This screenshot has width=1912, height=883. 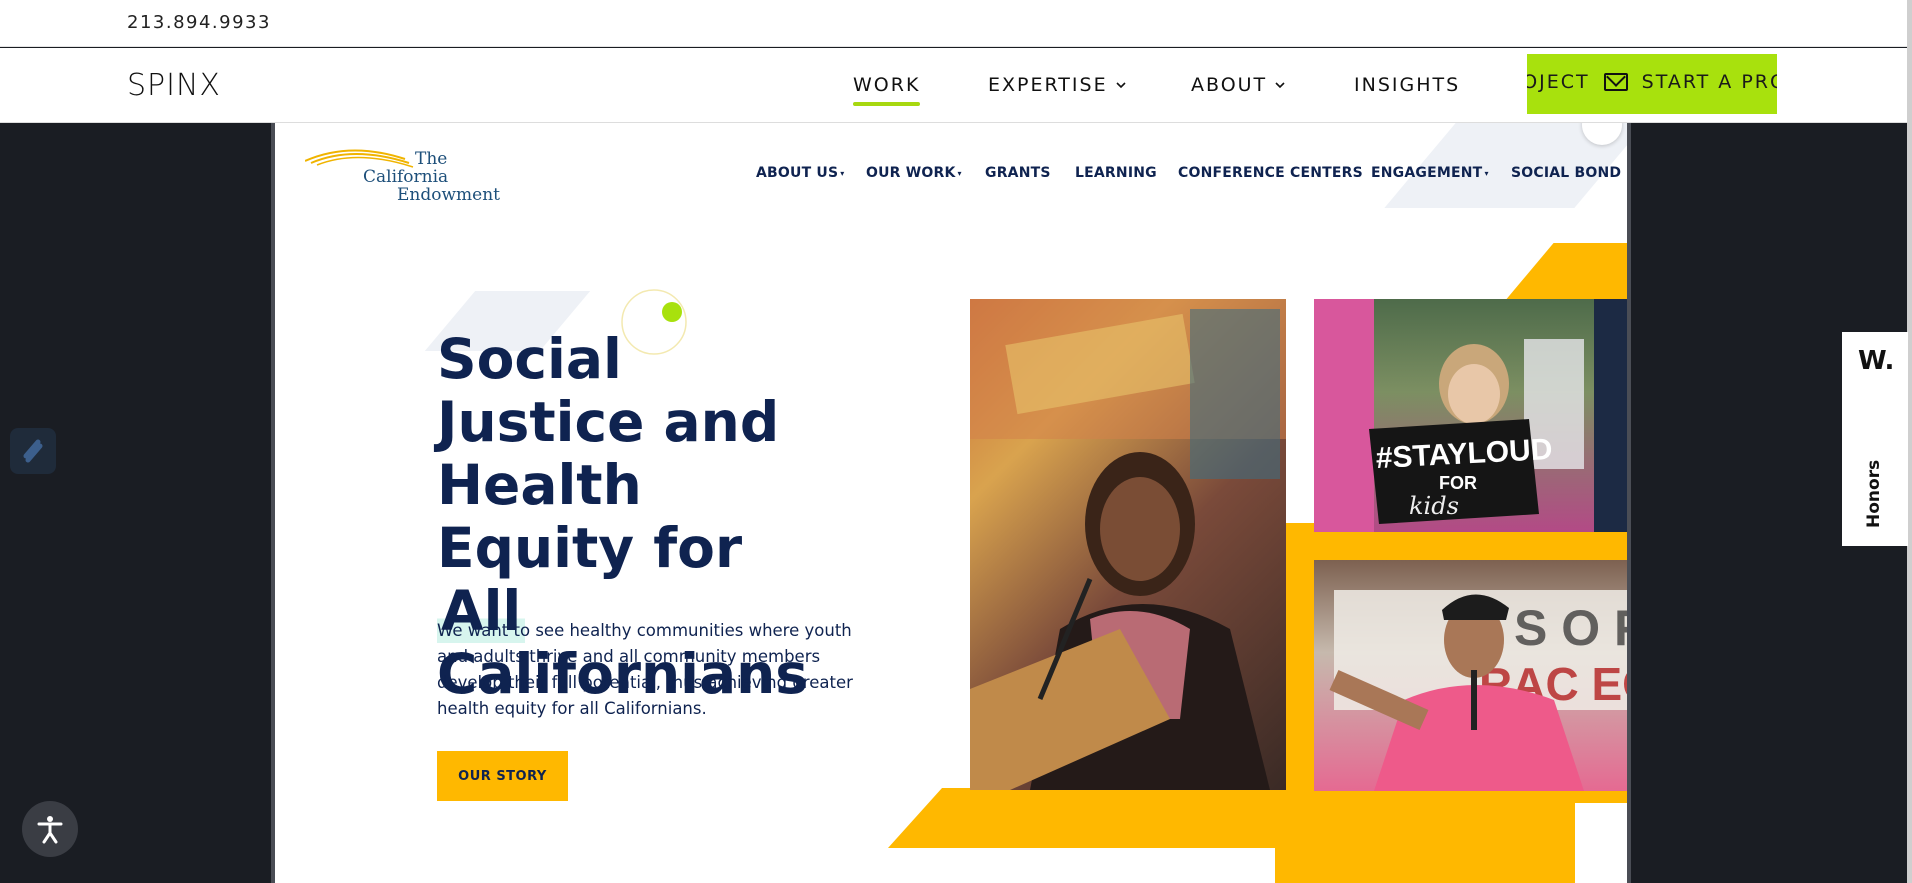 I want to click on nav-expertise-label: EXPERTISE, so click(x=1048, y=85).